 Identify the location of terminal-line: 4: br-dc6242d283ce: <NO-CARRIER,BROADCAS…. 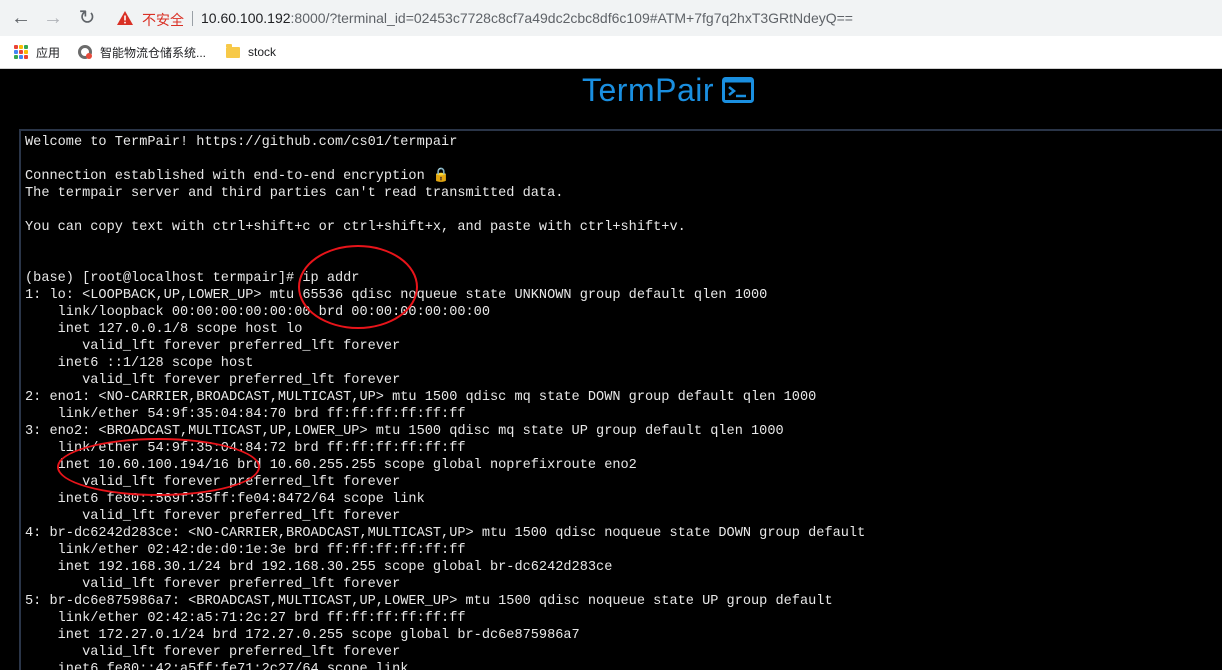
(445, 533).